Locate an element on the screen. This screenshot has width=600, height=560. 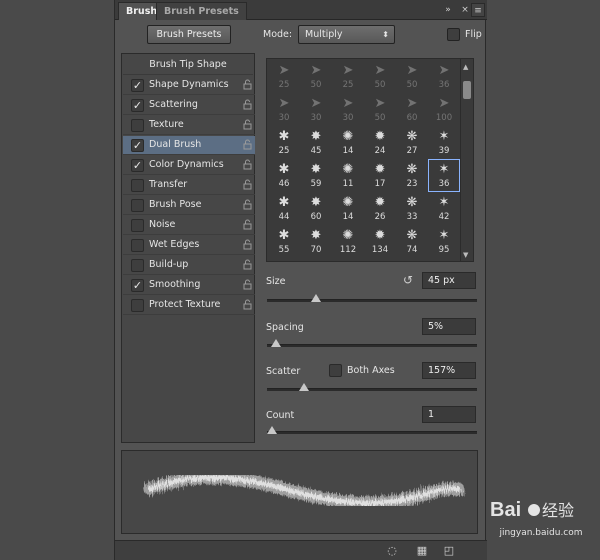
brush-tip-2-5: ✶ 39 is located at coordinates (444, 142).